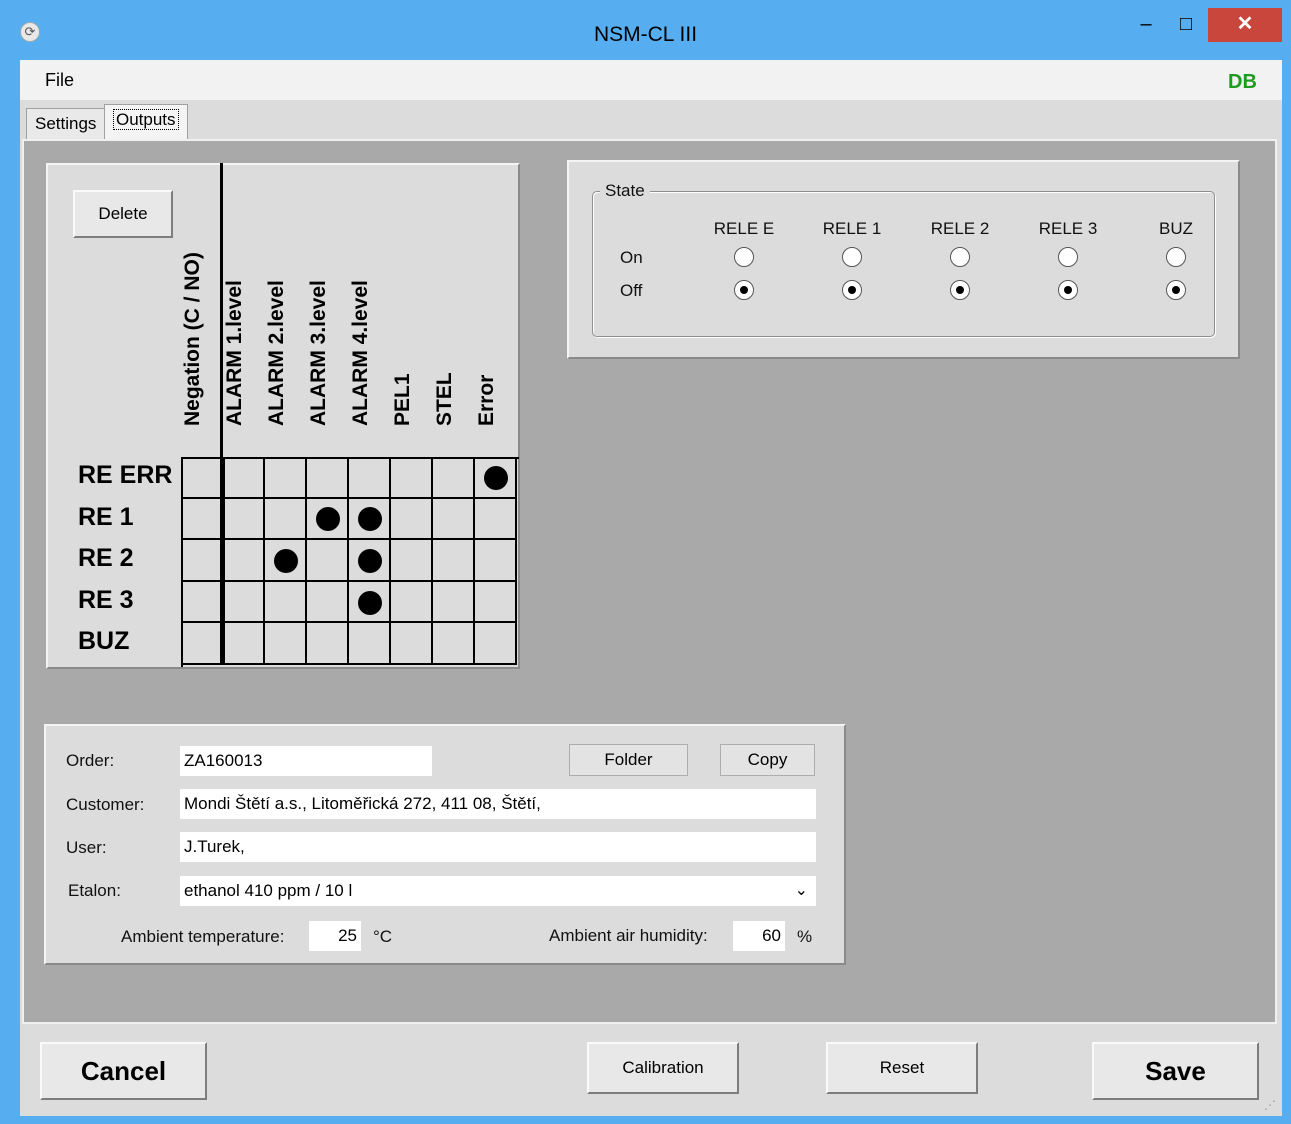 This screenshot has height=1124, width=1291. Describe the element at coordinates (203, 936) in the screenshot. I see `ambient-temperature-label: Ambient temperature:` at that location.